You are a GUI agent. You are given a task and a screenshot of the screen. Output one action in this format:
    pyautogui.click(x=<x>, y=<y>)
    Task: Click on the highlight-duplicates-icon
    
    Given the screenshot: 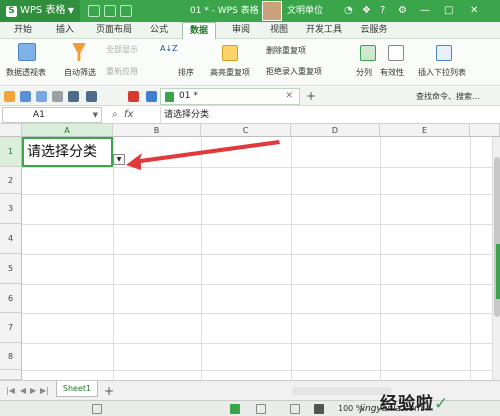 What is the action you would take?
    pyautogui.click(x=230, y=53)
    